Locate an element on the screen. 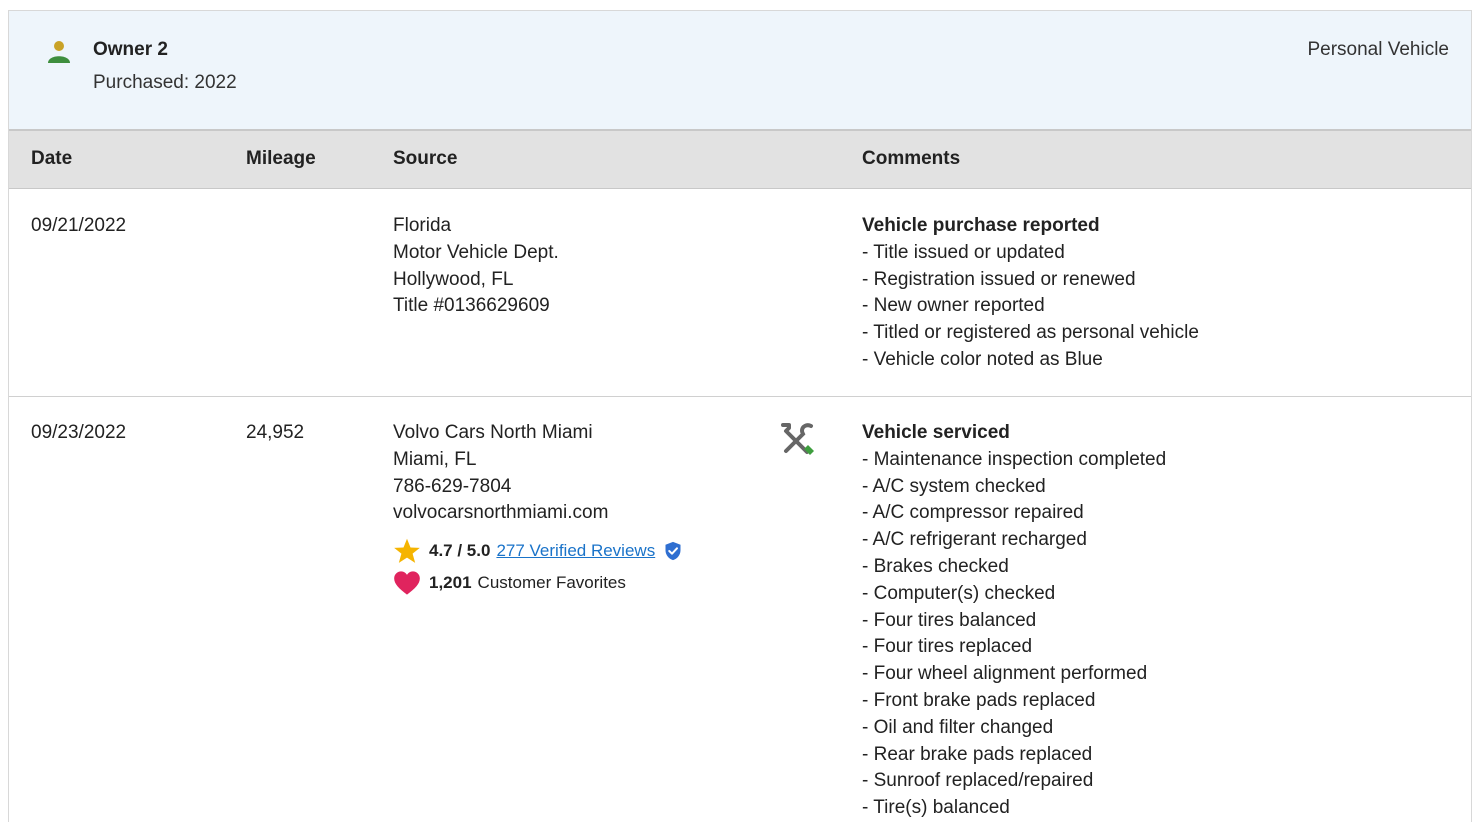 The image size is (1479, 822). row-mileage: 24,952 is located at coordinates (275, 432).